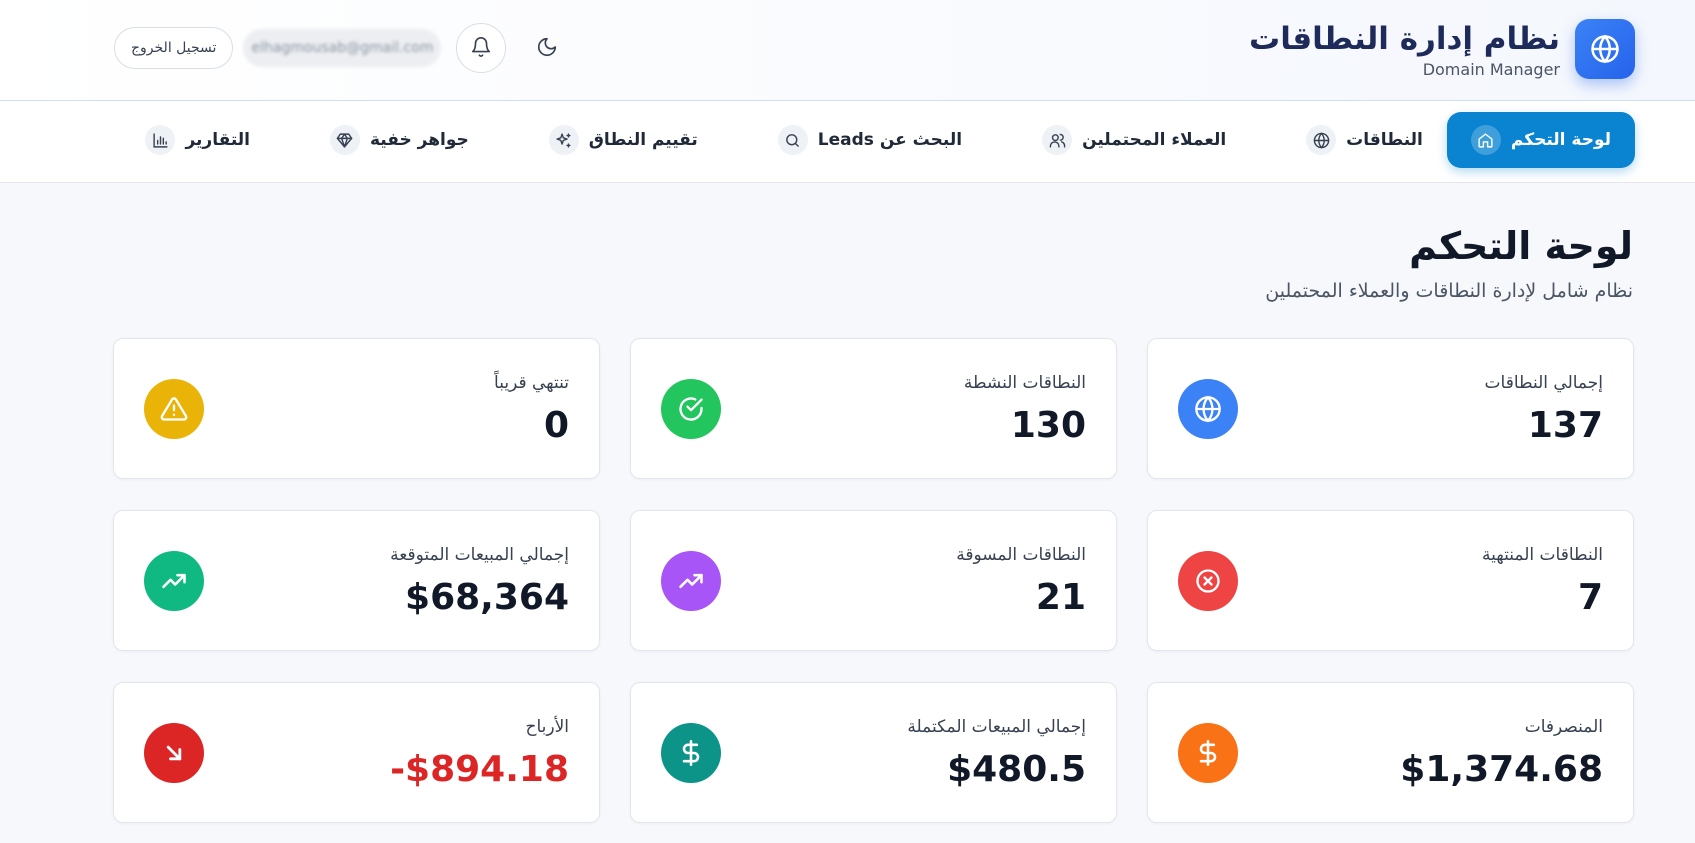 The image size is (1695, 843). I want to click on search-icon, so click(792, 140).